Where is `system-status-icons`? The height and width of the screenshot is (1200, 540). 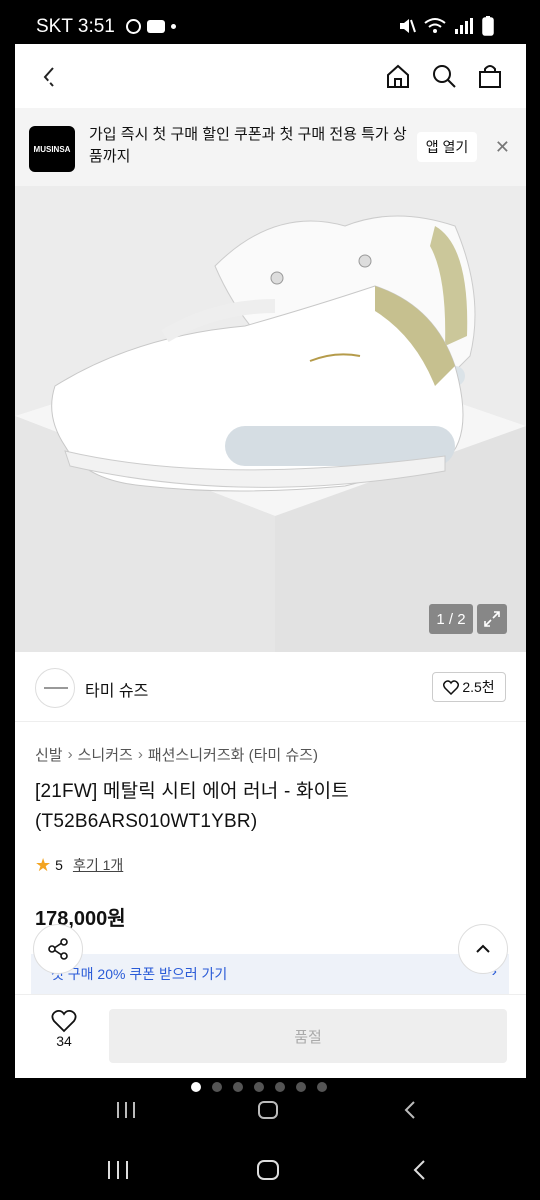
system-status-icons is located at coordinates (446, 26).